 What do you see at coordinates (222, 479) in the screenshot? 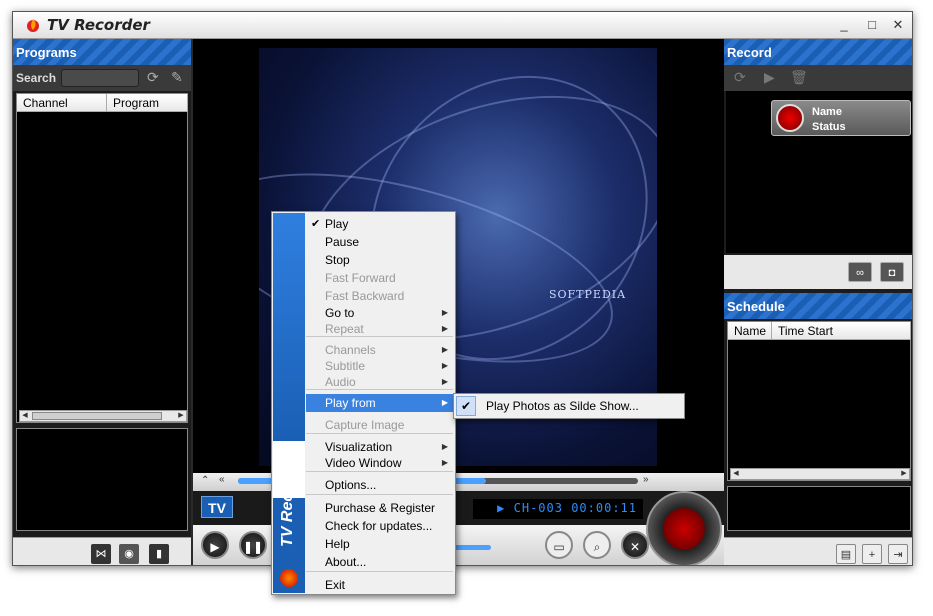
I see `rewind-icon: «` at bounding box center [222, 479].